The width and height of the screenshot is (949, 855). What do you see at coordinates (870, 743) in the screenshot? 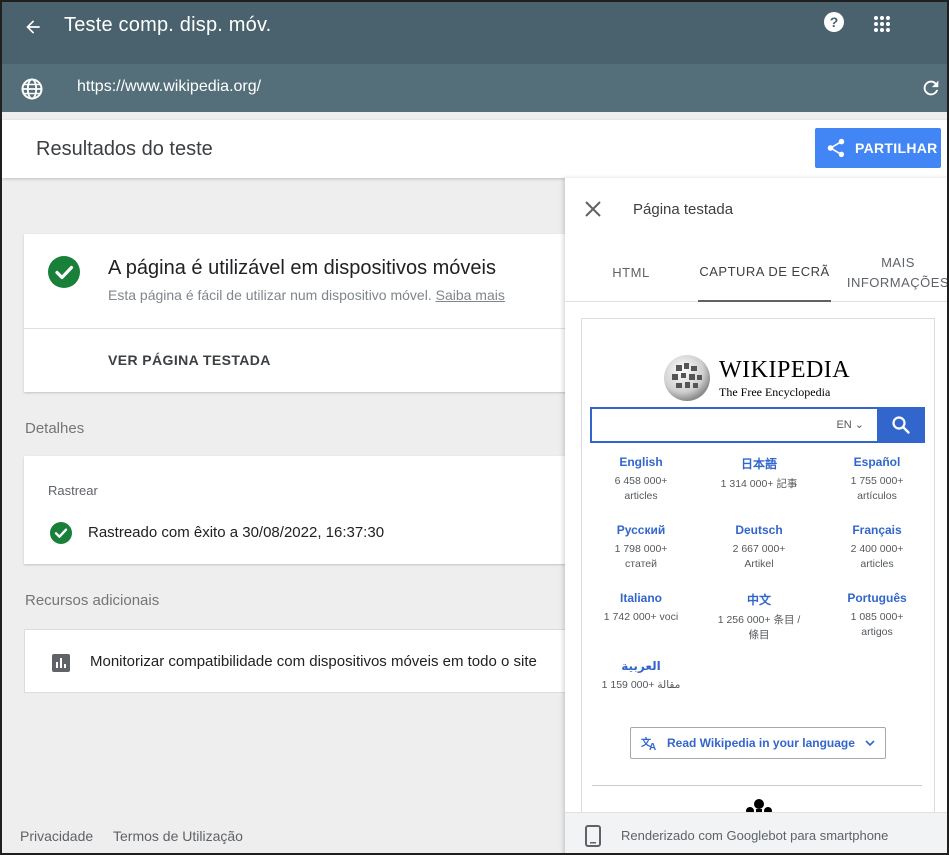
I see `chevron-down-icon` at bounding box center [870, 743].